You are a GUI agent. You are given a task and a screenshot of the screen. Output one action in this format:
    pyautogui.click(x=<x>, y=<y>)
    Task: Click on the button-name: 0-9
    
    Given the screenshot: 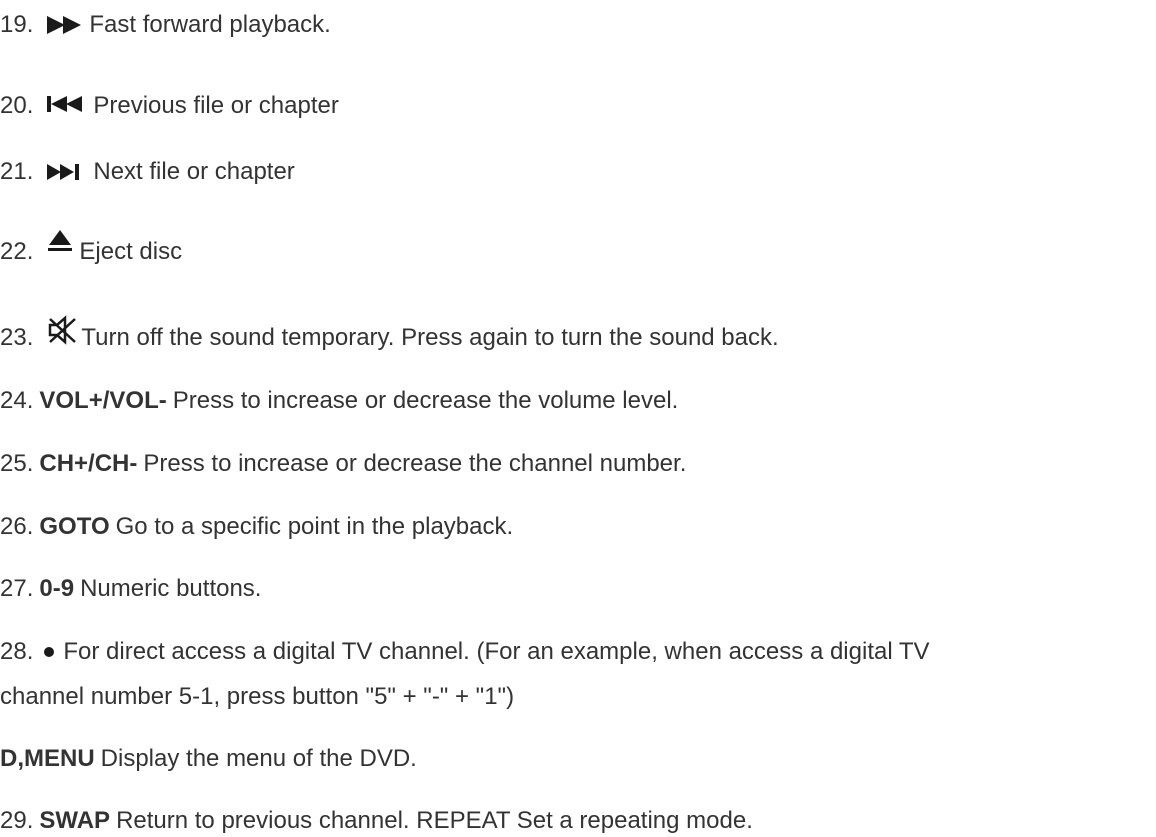 What is the action you would take?
    pyautogui.click(x=57, y=588)
    